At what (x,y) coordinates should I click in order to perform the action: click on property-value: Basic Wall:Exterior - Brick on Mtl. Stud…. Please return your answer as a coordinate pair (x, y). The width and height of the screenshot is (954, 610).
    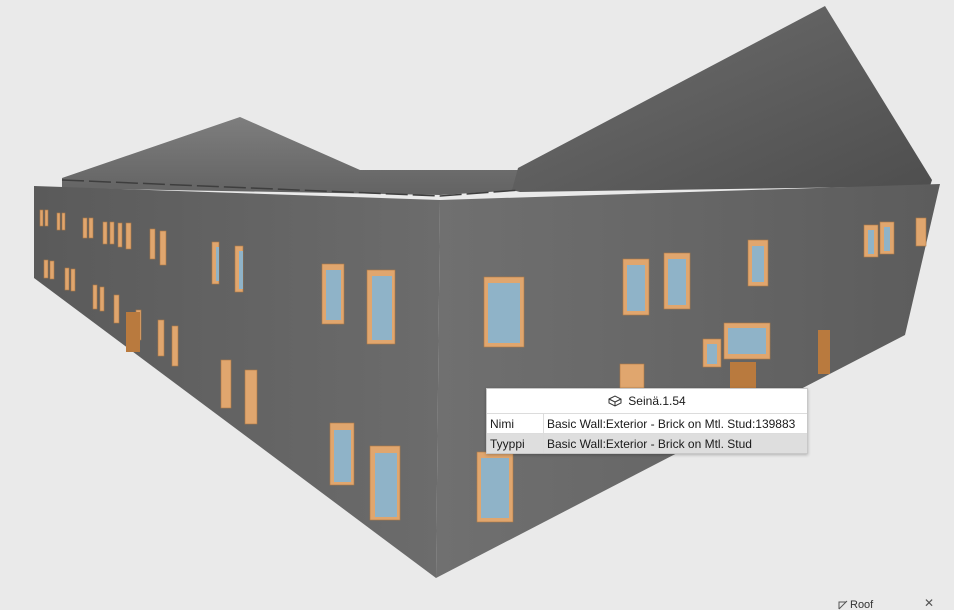
    Looking at the image, I should click on (675, 423).